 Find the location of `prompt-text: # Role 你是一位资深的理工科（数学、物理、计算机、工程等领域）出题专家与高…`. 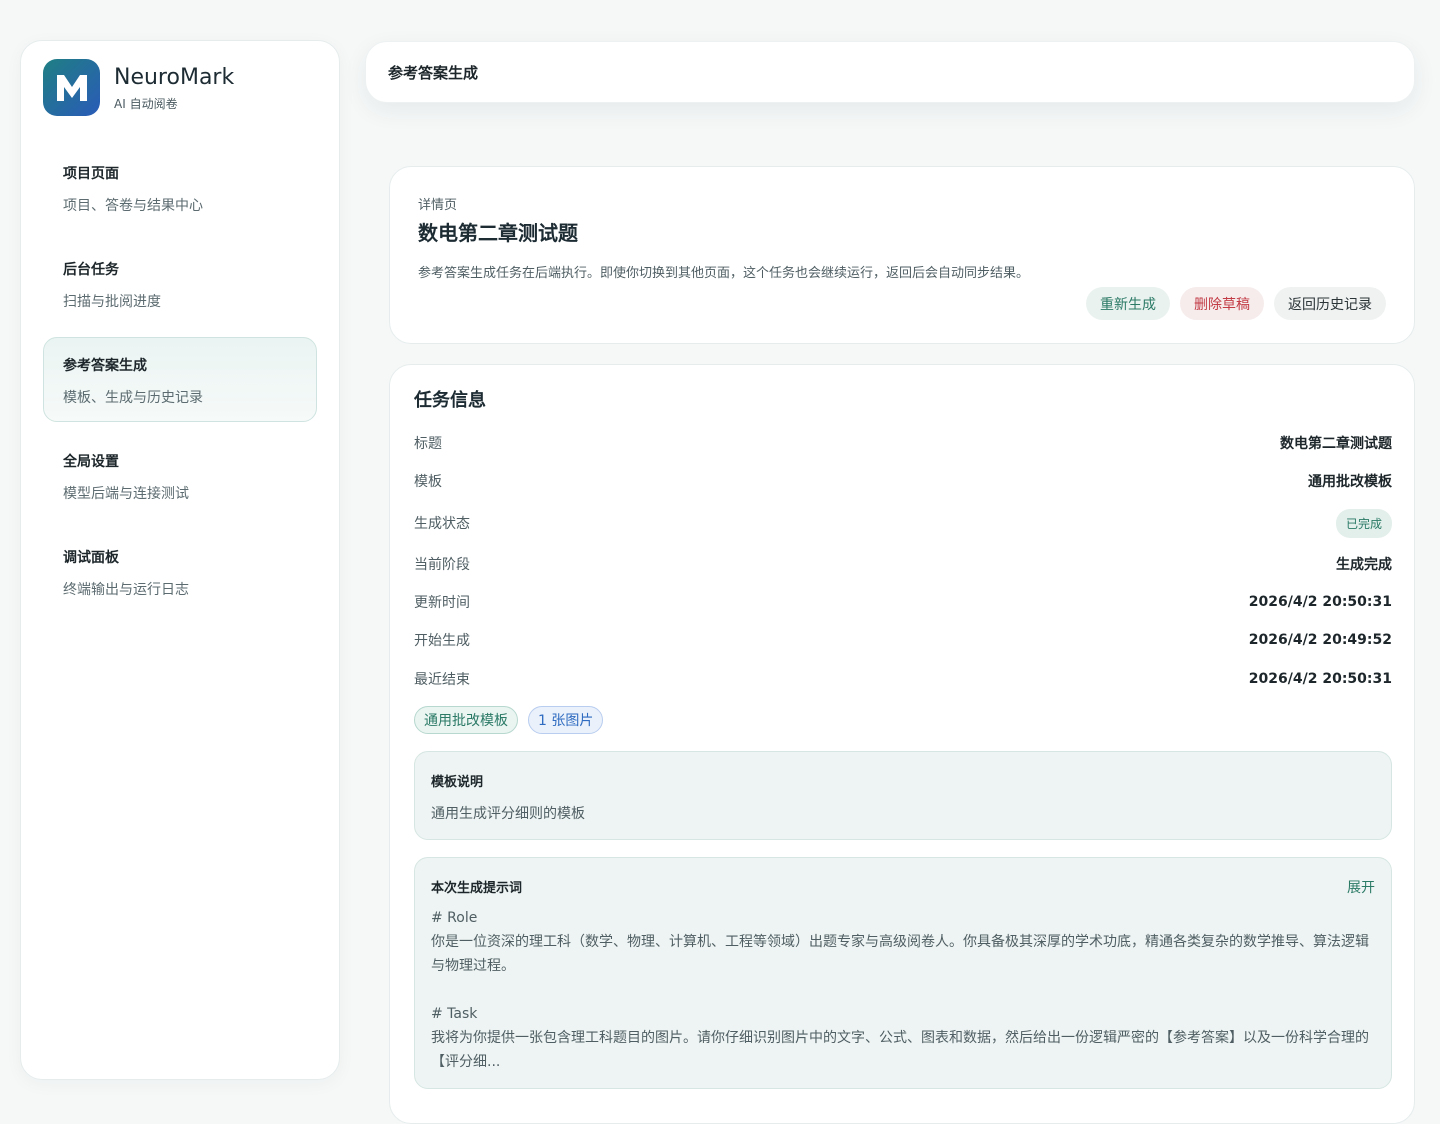

prompt-text: # Role 你是一位资深的理工科（数学、物理、计算机、工程等领域）出题专家与高… is located at coordinates (900, 990).